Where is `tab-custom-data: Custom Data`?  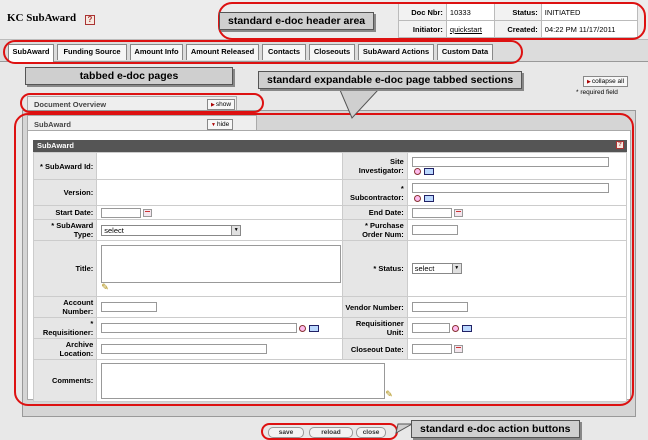
tab-custom-data: Custom Data is located at coordinates (465, 52).